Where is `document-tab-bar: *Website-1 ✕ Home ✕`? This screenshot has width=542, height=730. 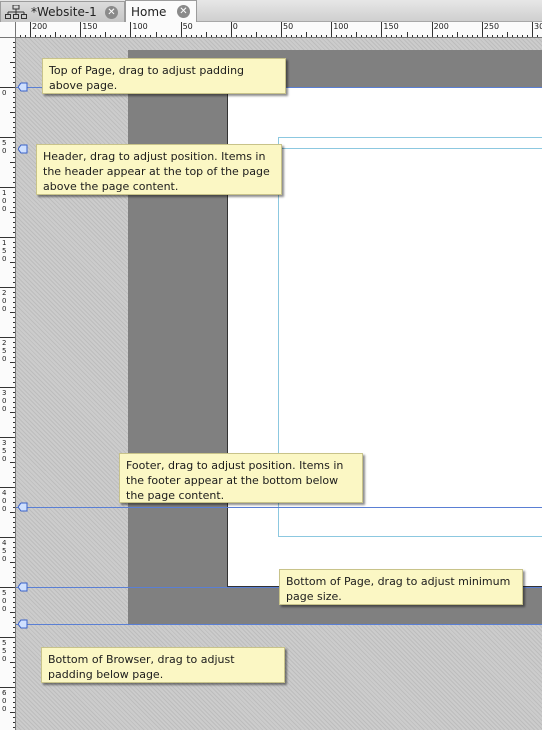
document-tab-bar: *Website-1 ✕ Home ✕ is located at coordinates (271, 11).